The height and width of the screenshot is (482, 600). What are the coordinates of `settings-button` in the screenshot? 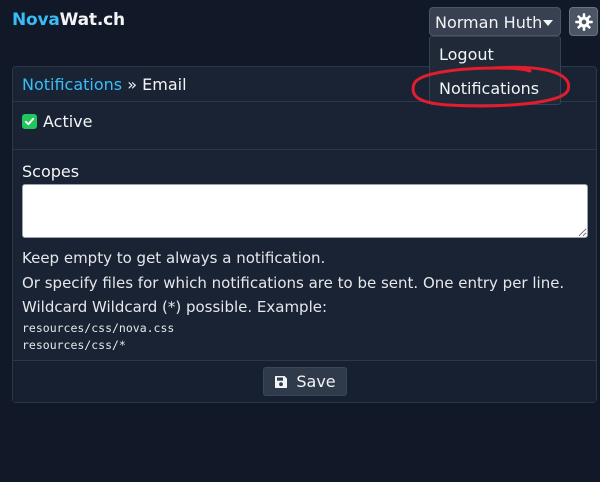 It's located at (583, 21).